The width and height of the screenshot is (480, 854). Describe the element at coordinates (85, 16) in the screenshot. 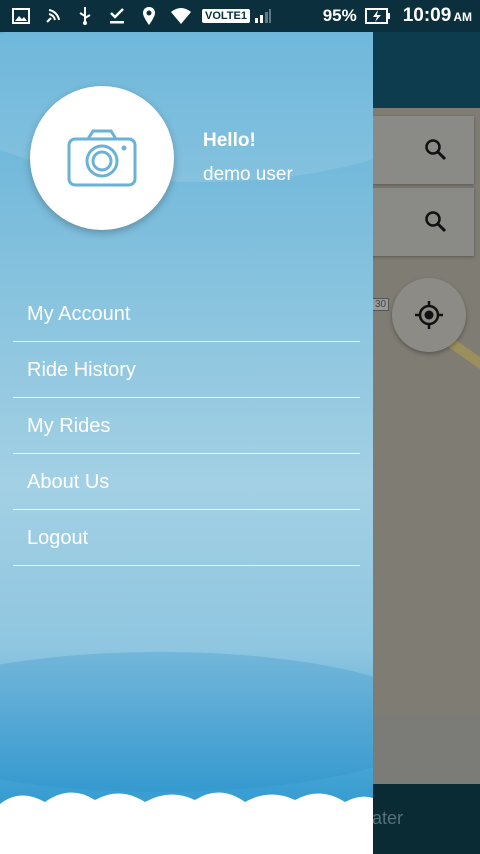

I see `usb-icon` at that location.